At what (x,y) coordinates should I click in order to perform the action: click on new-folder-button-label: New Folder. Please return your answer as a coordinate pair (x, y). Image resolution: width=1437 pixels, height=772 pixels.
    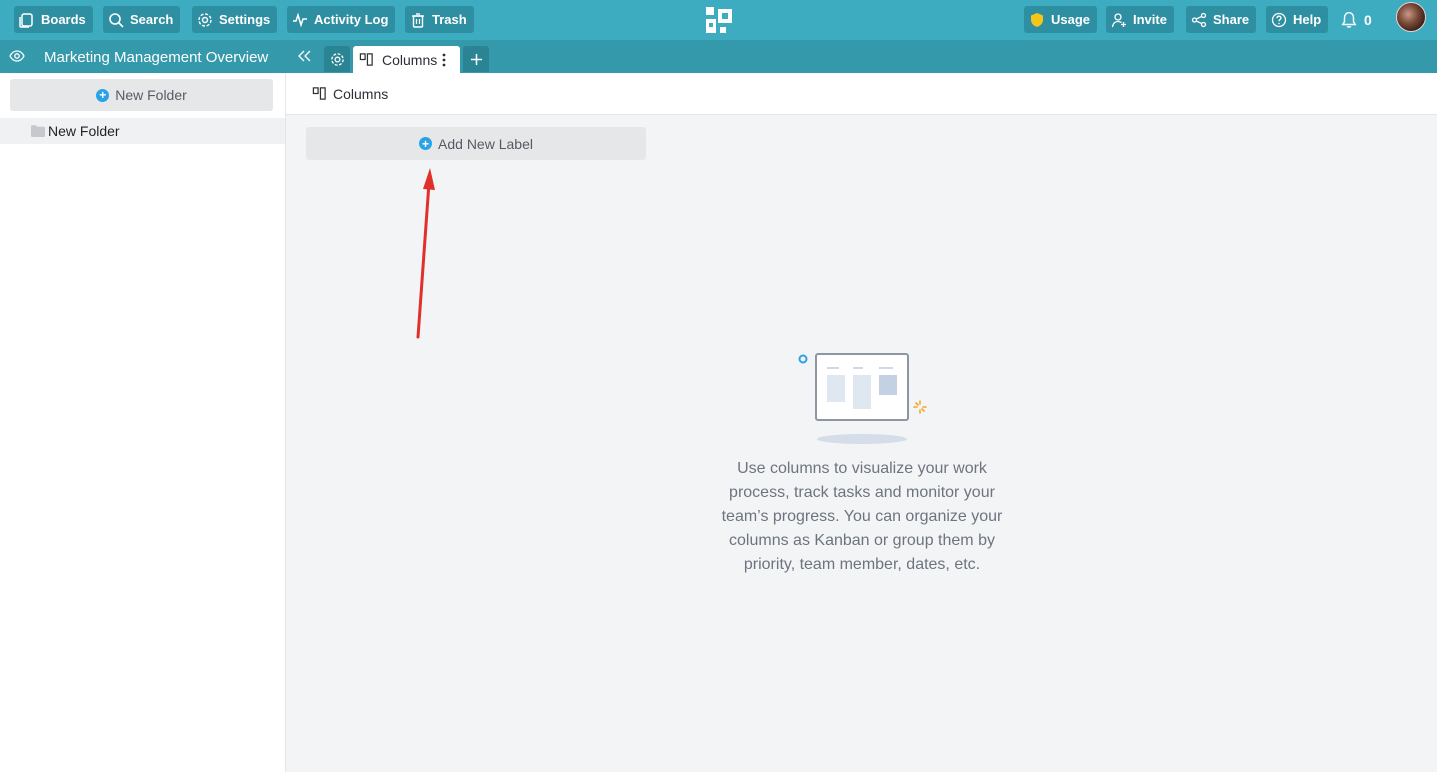
    Looking at the image, I should click on (151, 95).